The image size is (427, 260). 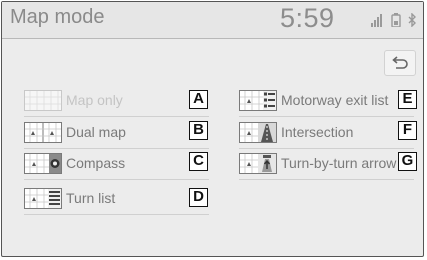 What do you see at coordinates (57, 17) in the screenshot?
I see `page-title: Map mode` at bounding box center [57, 17].